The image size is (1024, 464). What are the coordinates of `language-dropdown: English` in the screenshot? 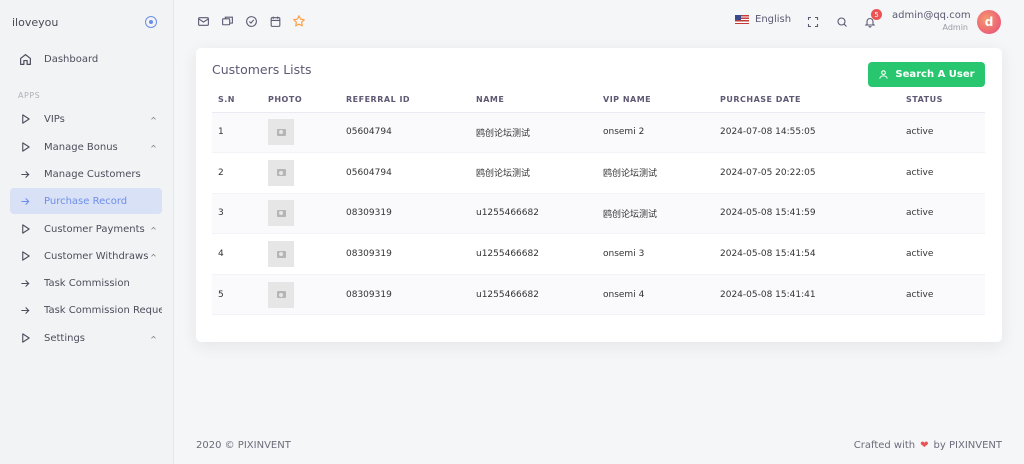 It's located at (763, 19).